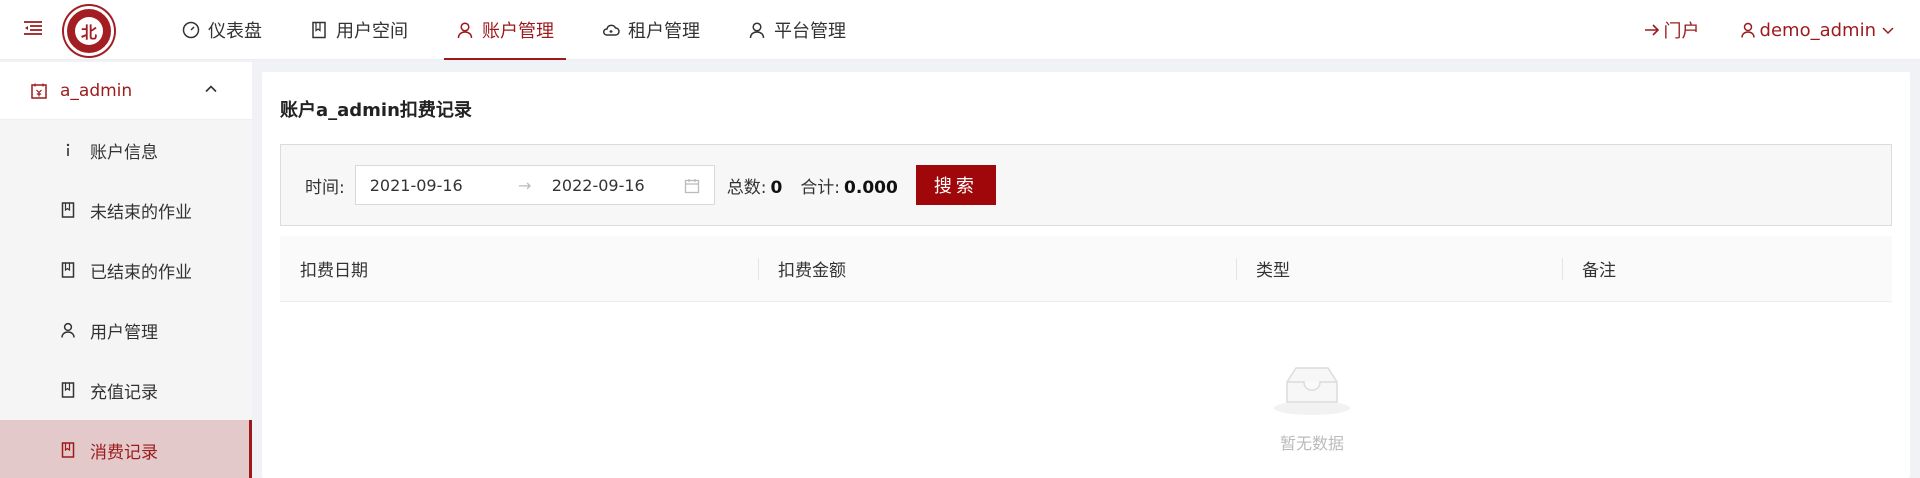 The image size is (1920, 478). Describe the element at coordinates (871, 187) in the screenshot. I see `total-sum-value: 0.000` at that location.